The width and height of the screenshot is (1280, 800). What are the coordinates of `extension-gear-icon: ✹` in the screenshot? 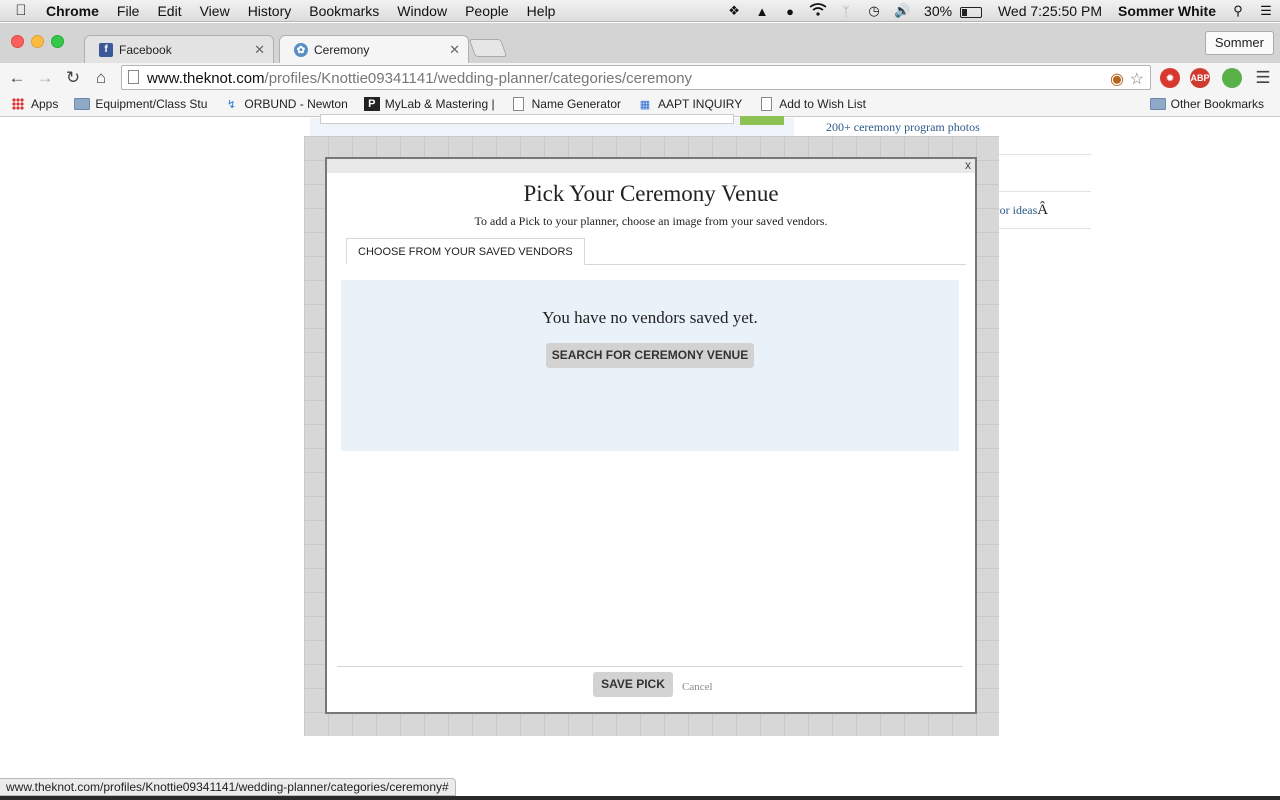 It's located at (1170, 78).